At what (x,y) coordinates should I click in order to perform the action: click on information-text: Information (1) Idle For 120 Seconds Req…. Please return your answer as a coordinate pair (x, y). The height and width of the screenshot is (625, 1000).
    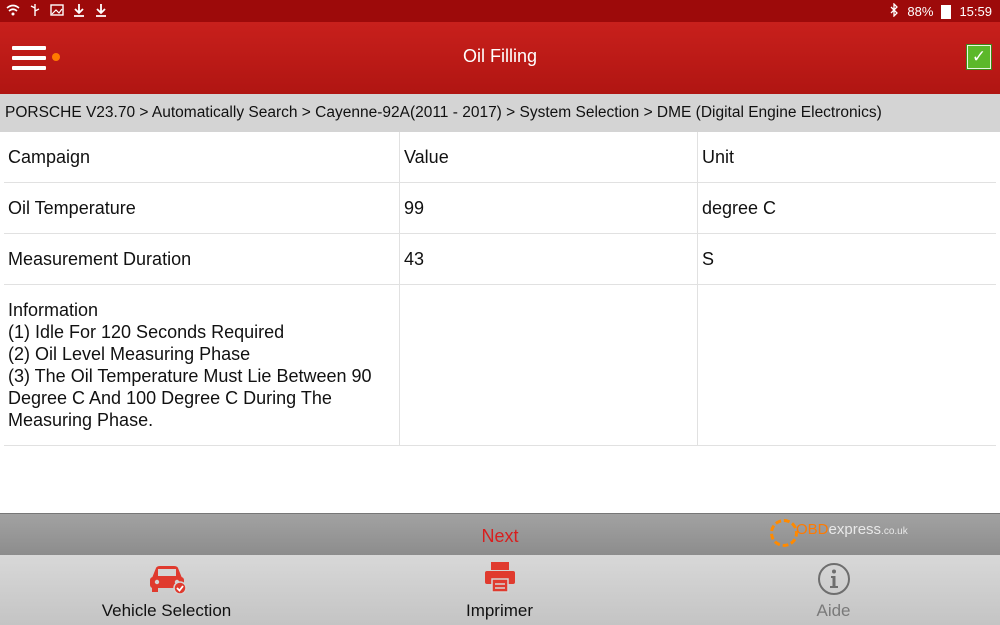
    Looking at the image, I should click on (202, 365).